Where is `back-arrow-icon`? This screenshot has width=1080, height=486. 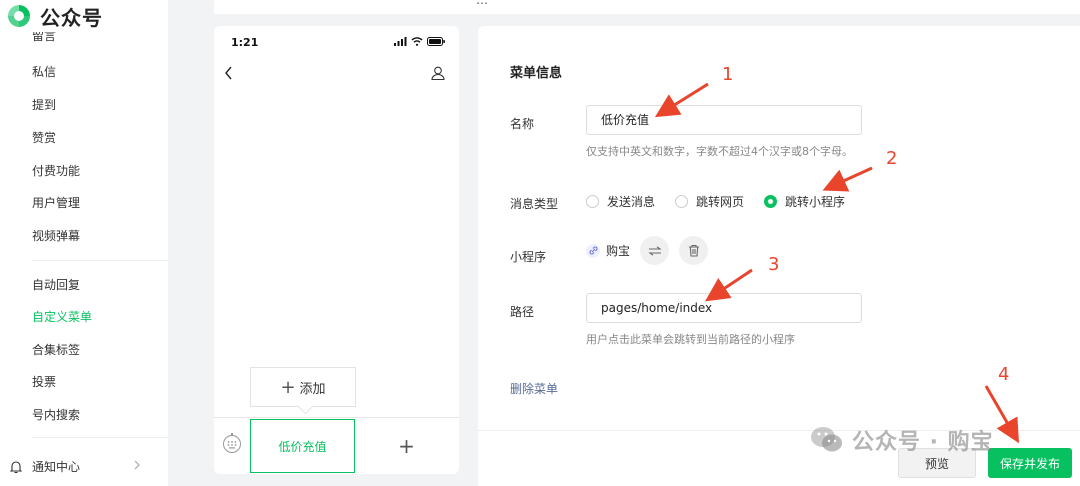 back-arrow-icon is located at coordinates (229, 73).